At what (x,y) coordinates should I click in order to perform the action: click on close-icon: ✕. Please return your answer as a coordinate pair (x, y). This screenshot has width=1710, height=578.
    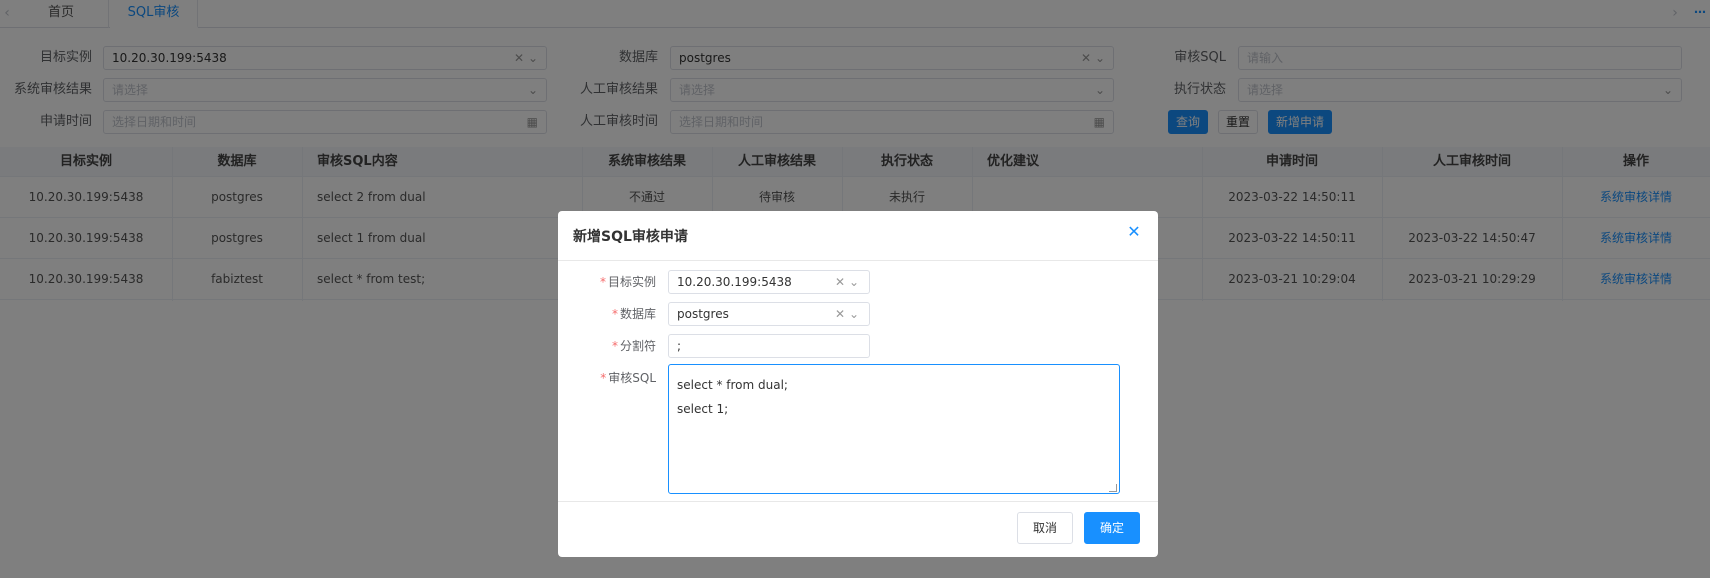
    Looking at the image, I should click on (1134, 232).